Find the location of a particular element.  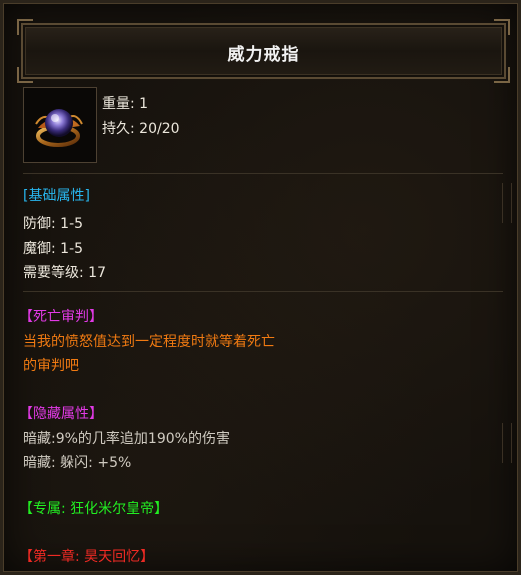

defense-stat: 防御: 1-5 is located at coordinates (53, 224).